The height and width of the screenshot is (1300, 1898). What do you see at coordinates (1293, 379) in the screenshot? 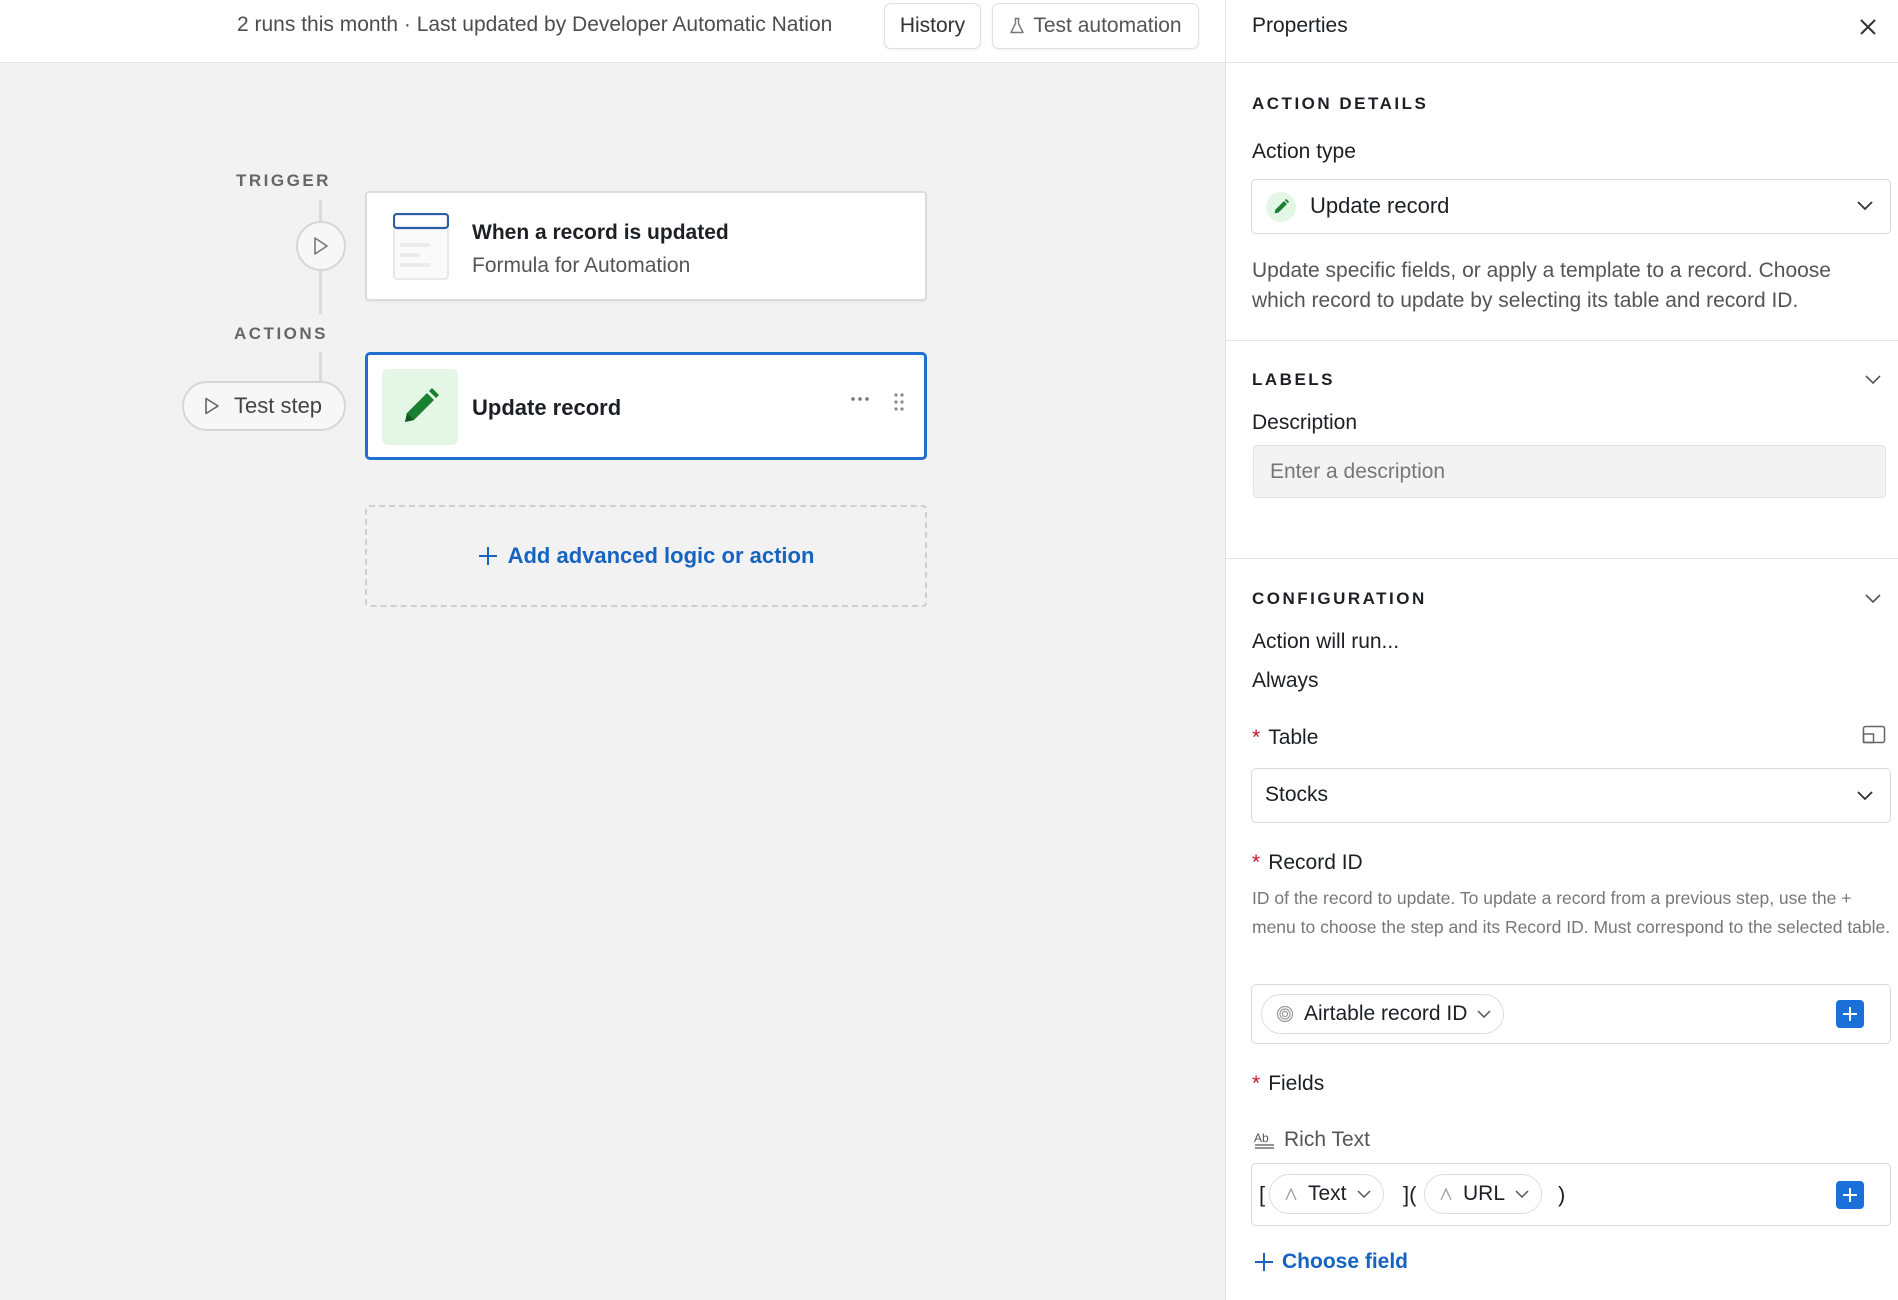
I see `labels-heading: LABELS` at bounding box center [1293, 379].